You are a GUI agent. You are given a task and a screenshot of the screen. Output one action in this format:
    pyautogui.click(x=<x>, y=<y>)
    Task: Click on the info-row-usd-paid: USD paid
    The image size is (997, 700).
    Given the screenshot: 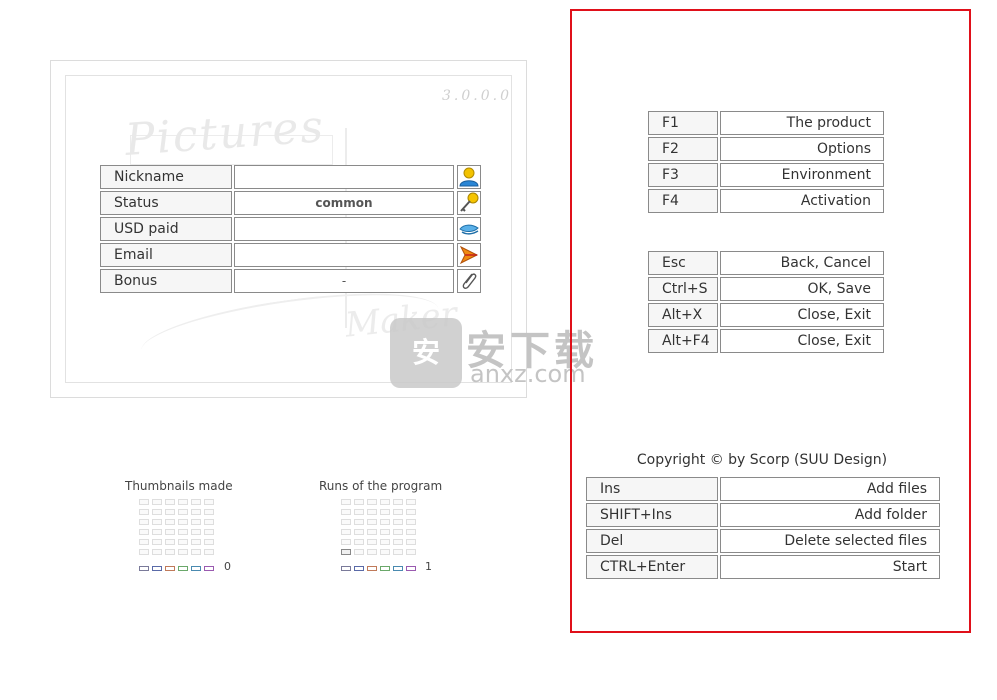 What is the action you would take?
    pyautogui.click(x=291, y=229)
    